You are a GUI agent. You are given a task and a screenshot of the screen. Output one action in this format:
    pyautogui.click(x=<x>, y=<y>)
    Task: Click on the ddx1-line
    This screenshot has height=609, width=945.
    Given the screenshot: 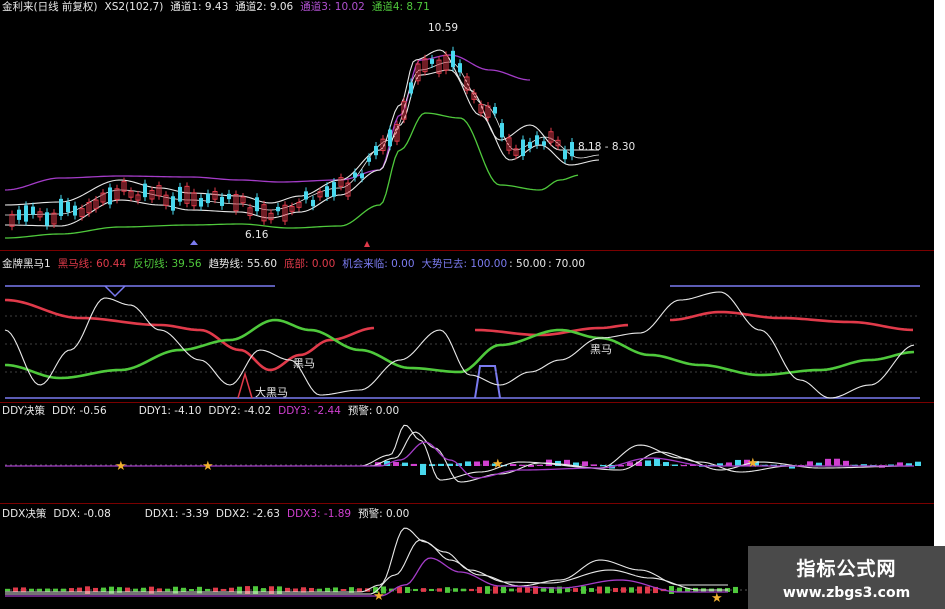 What is the action you would take?
    pyautogui.click(x=366, y=560)
    